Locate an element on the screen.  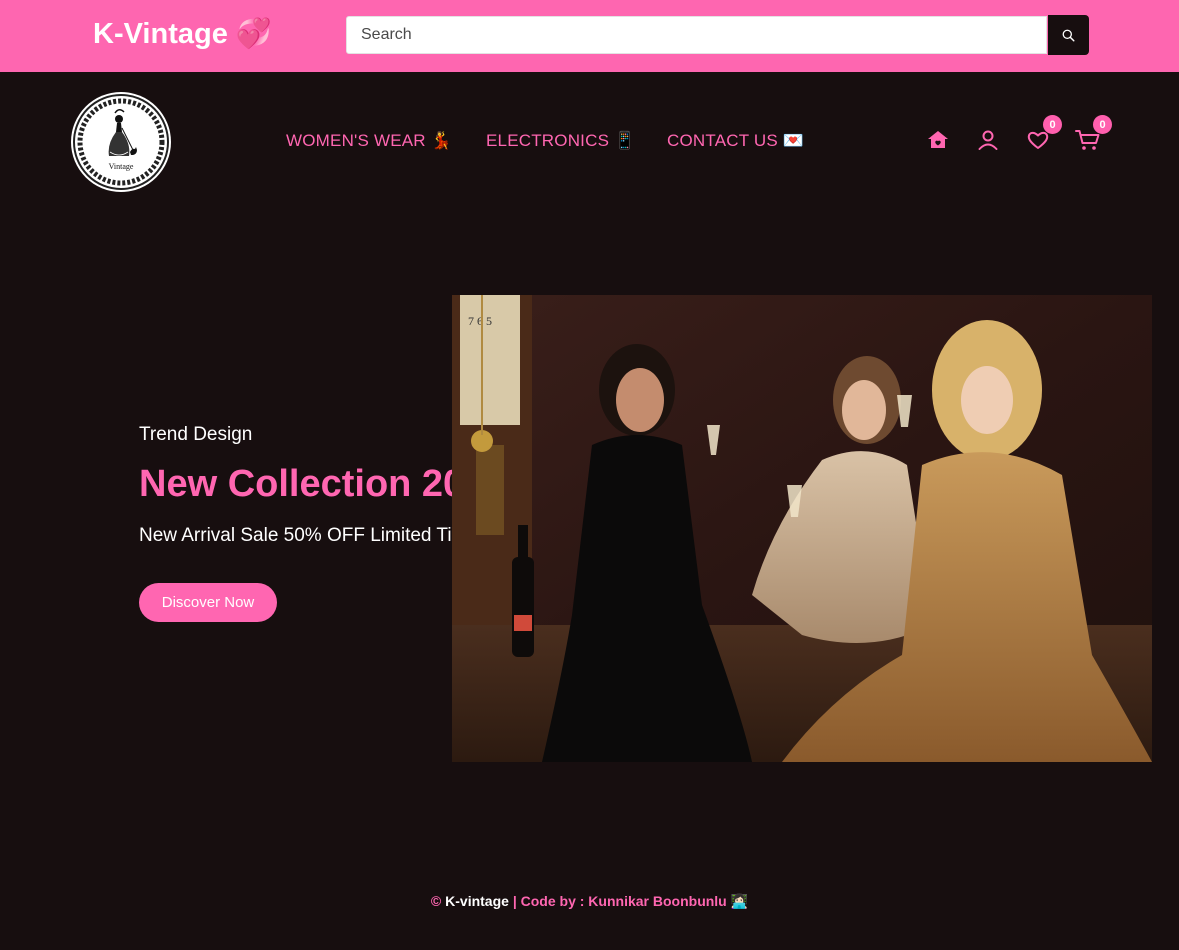
home-icon is located at coordinates (938, 139).